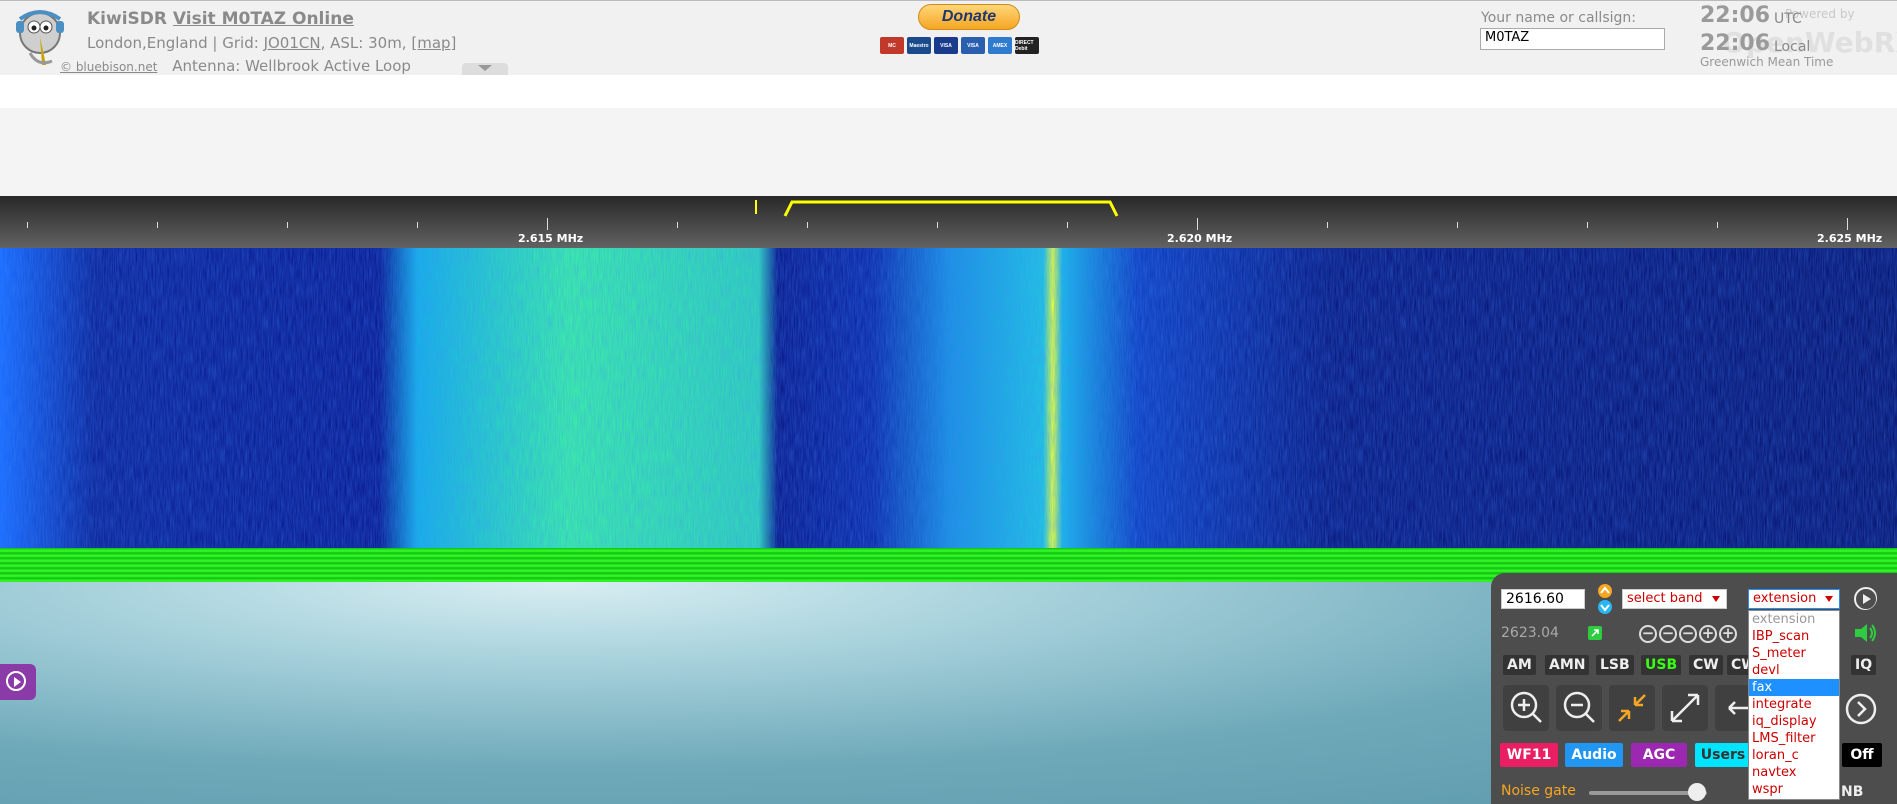  What do you see at coordinates (1659, 755) in the screenshot?
I see `agc-button: AGC` at bounding box center [1659, 755].